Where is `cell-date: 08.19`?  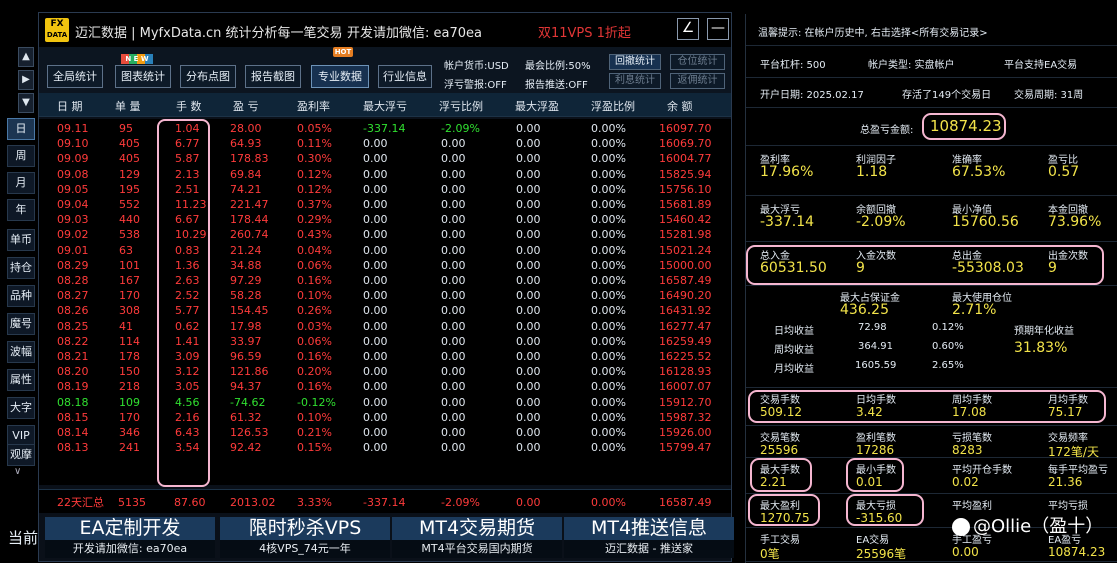
cell-date: 08.19 is located at coordinates (73, 387).